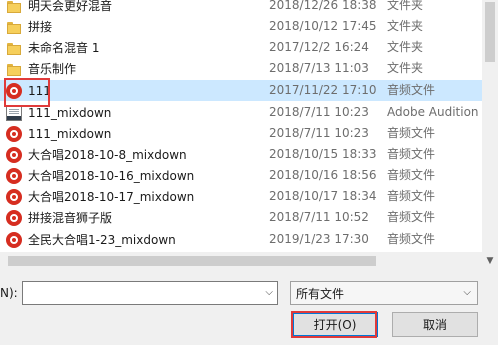 This screenshot has height=345, width=498. What do you see at coordinates (70, 218) in the screenshot?
I see `file-name: 拼接混音狮子版` at bounding box center [70, 218].